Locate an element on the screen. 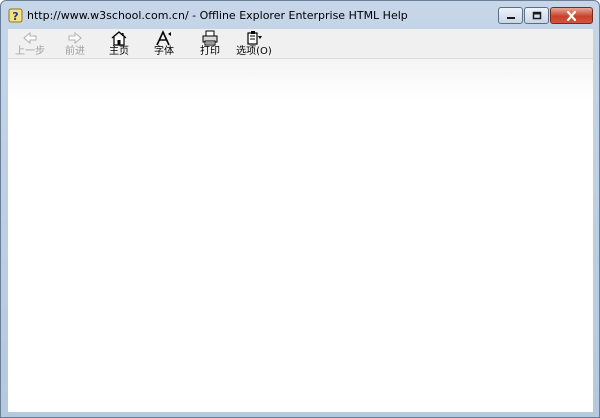 The width and height of the screenshot is (600, 418). close-icon is located at coordinates (571, 15).